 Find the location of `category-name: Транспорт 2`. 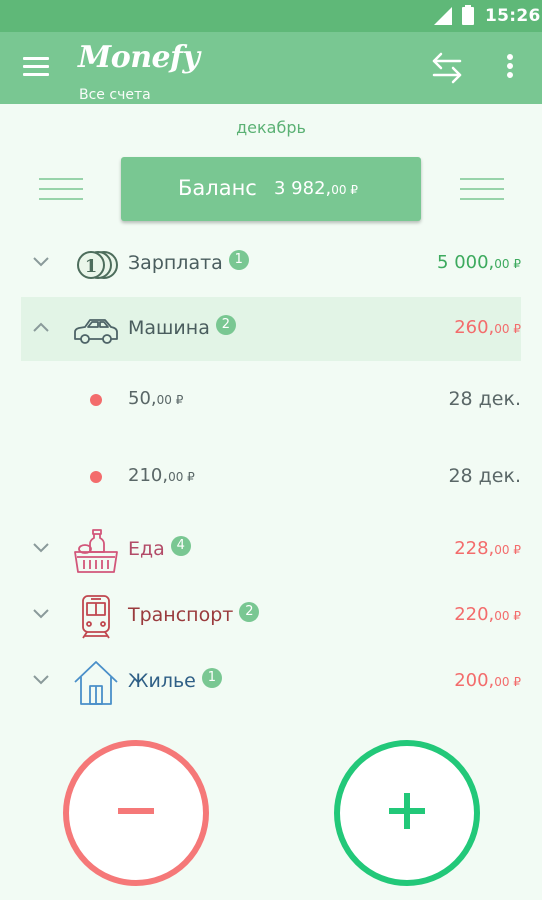

category-name: Транспорт 2 is located at coordinates (194, 615).